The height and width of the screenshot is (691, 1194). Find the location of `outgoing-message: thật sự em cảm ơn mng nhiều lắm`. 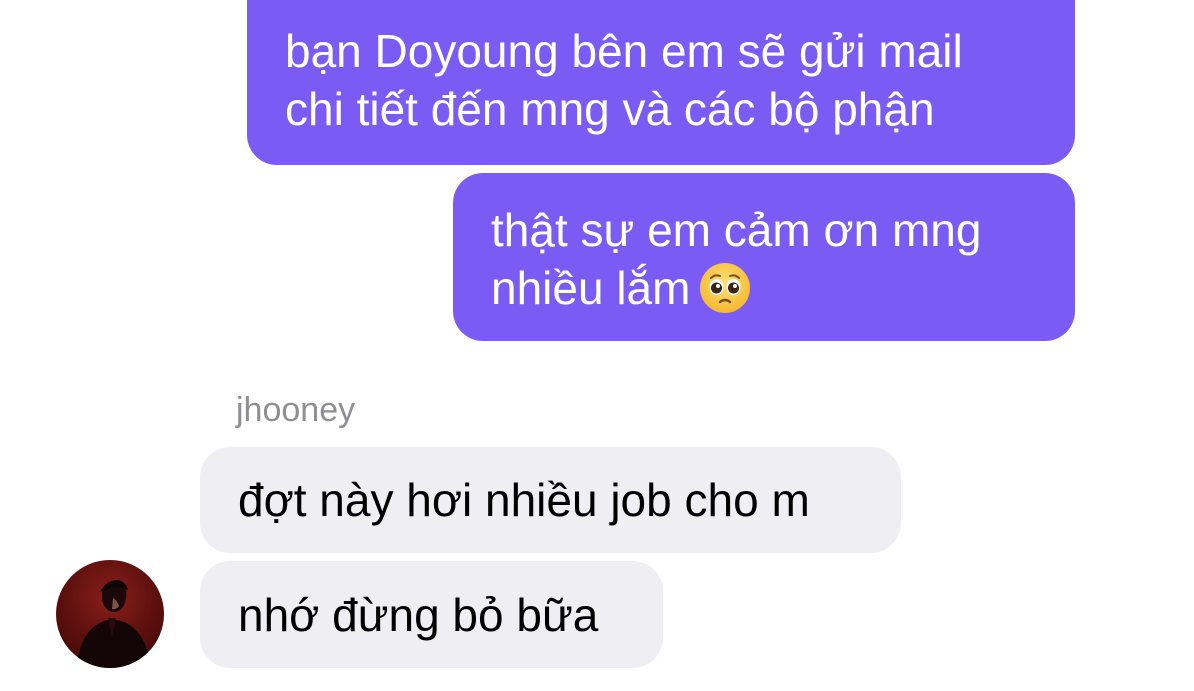

outgoing-message: thật sự em cảm ơn mng nhiều lắm is located at coordinates (764, 257).